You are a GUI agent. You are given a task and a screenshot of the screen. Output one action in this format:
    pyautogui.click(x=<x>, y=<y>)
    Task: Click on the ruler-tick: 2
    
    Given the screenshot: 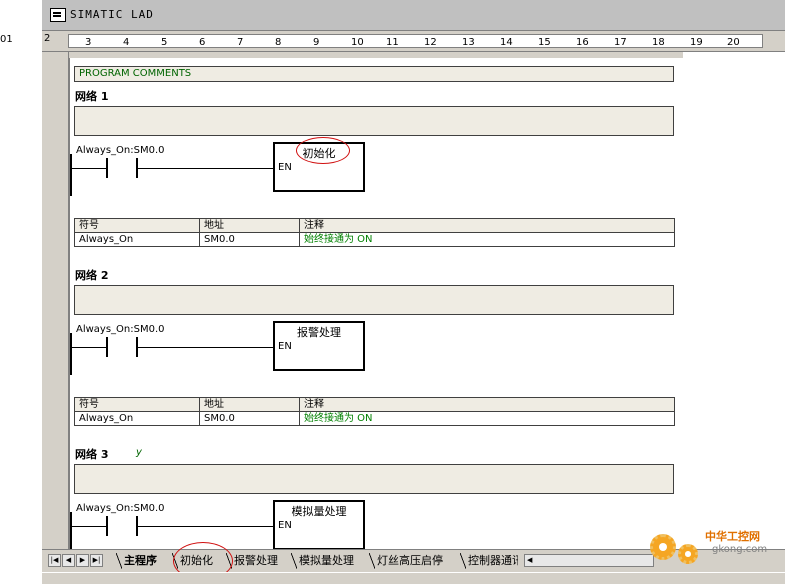 What is the action you would take?
    pyautogui.click(x=47, y=38)
    